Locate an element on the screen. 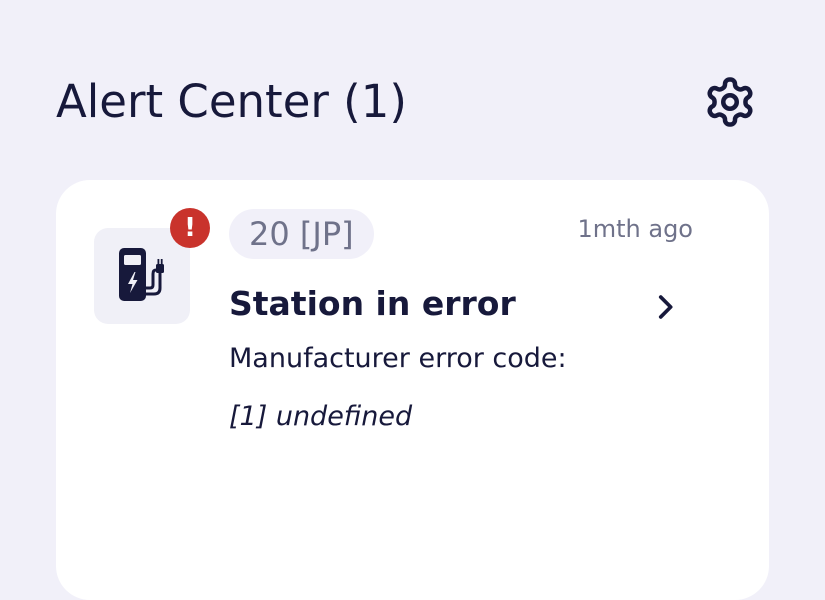 The width and height of the screenshot is (825, 600). alert-timestamp: 1mth ago is located at coordinates (635, 229).